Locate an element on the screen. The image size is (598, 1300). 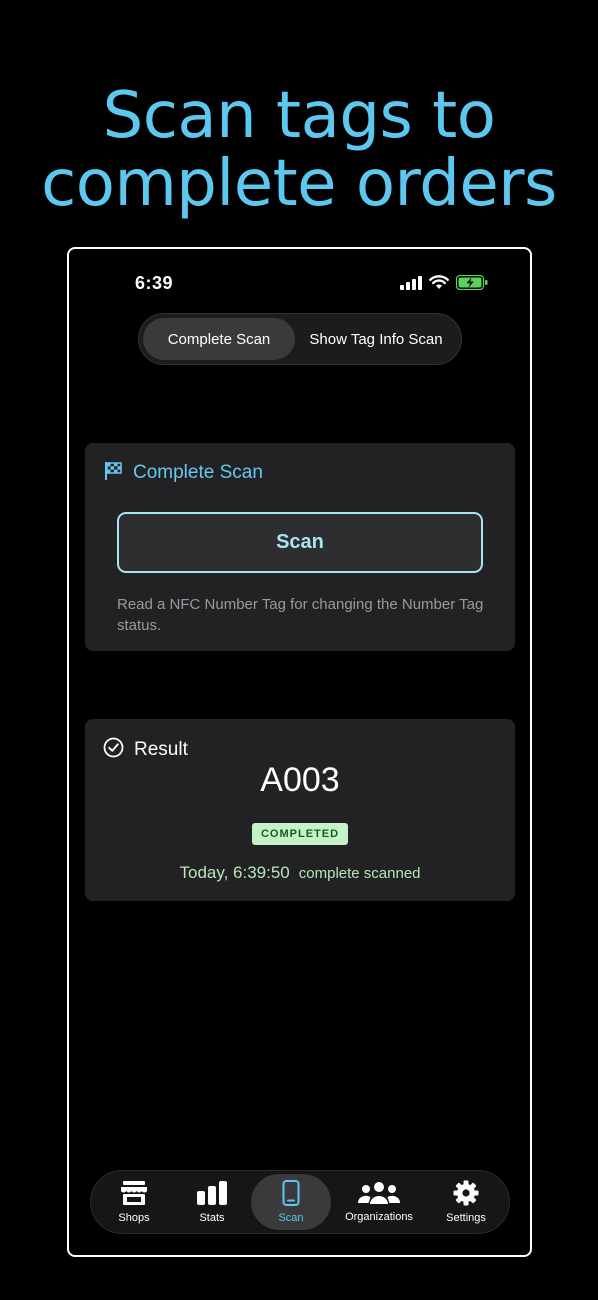
result-footer: Today, 6:39:50 complete scanned is located at coordinates (300, 873).